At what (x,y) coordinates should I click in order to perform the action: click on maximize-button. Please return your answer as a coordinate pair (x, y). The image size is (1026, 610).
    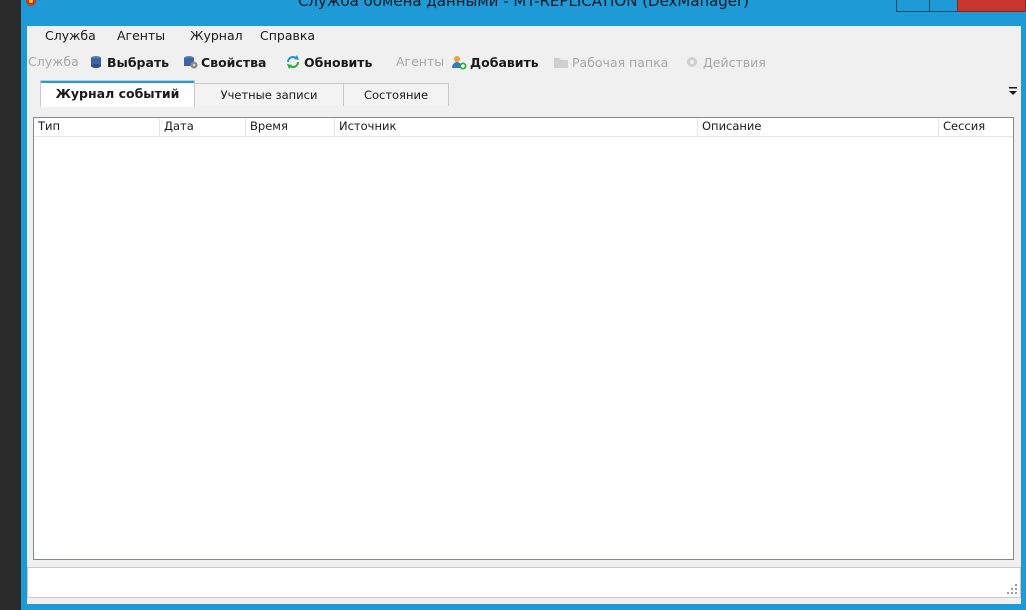
    Looking at the image, I should click on (943, 6).